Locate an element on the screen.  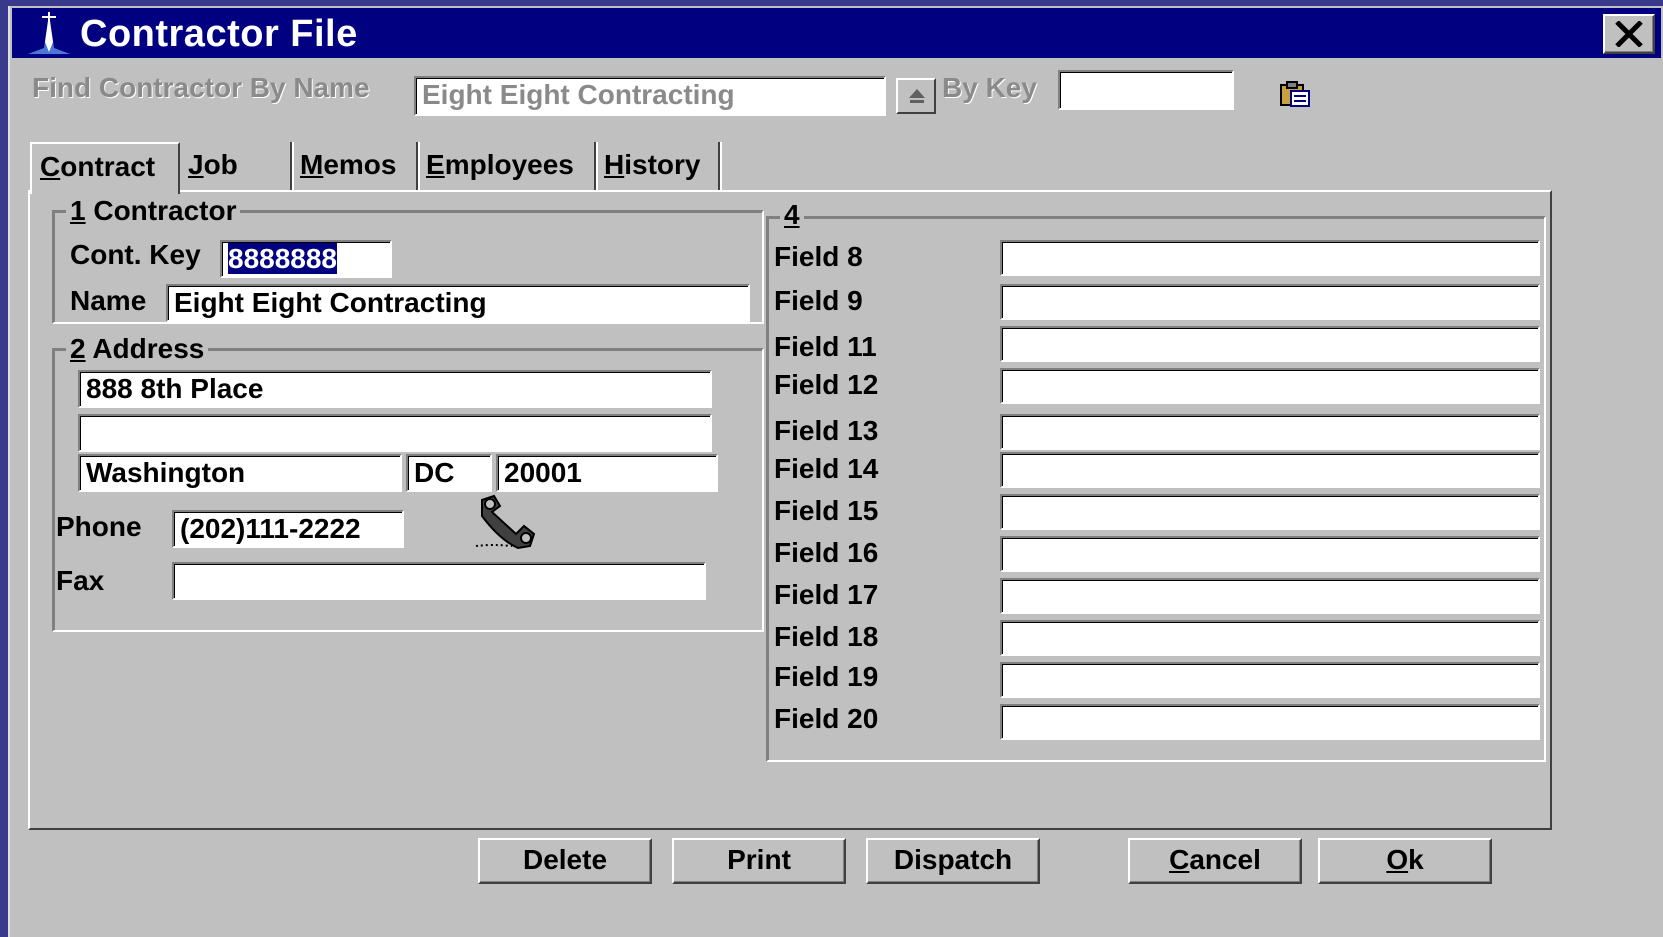
cont-key-value: 8888888 is located at coordinates (283, 258).